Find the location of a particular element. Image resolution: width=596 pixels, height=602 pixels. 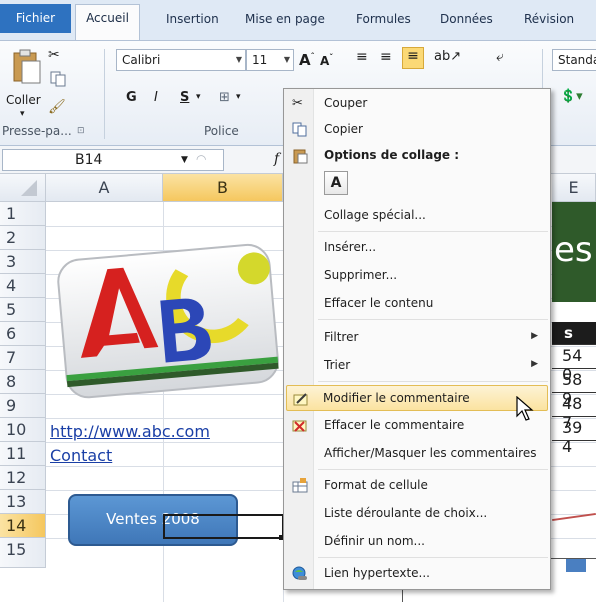

abc-logo-graphic is located at coordinates (168, 321).